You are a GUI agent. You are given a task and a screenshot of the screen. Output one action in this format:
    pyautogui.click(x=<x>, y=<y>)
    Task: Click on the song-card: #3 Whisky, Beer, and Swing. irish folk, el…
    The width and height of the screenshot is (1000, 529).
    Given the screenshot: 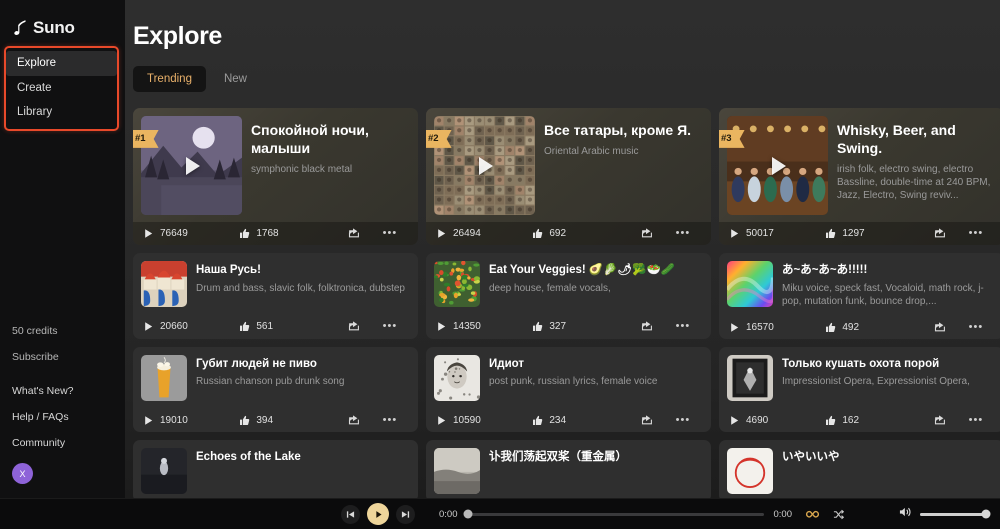 What is the action you would take?
    pyautogui.click(x=859, y=176)
    